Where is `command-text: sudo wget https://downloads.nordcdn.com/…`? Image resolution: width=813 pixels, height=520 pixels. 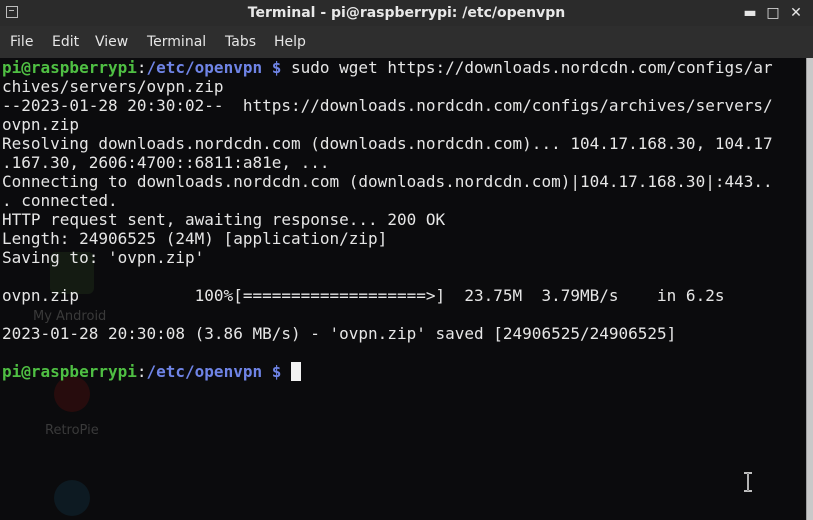 command-text: sudo wget https://downloads.nordcdn.com/… is located at coordinates (532, 67).